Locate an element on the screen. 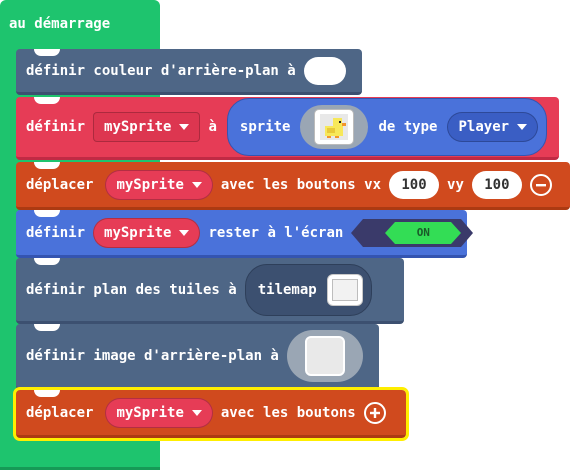 This screenshot has height=470, width=570. kind-value: Player is located at coordinates (484, 127).